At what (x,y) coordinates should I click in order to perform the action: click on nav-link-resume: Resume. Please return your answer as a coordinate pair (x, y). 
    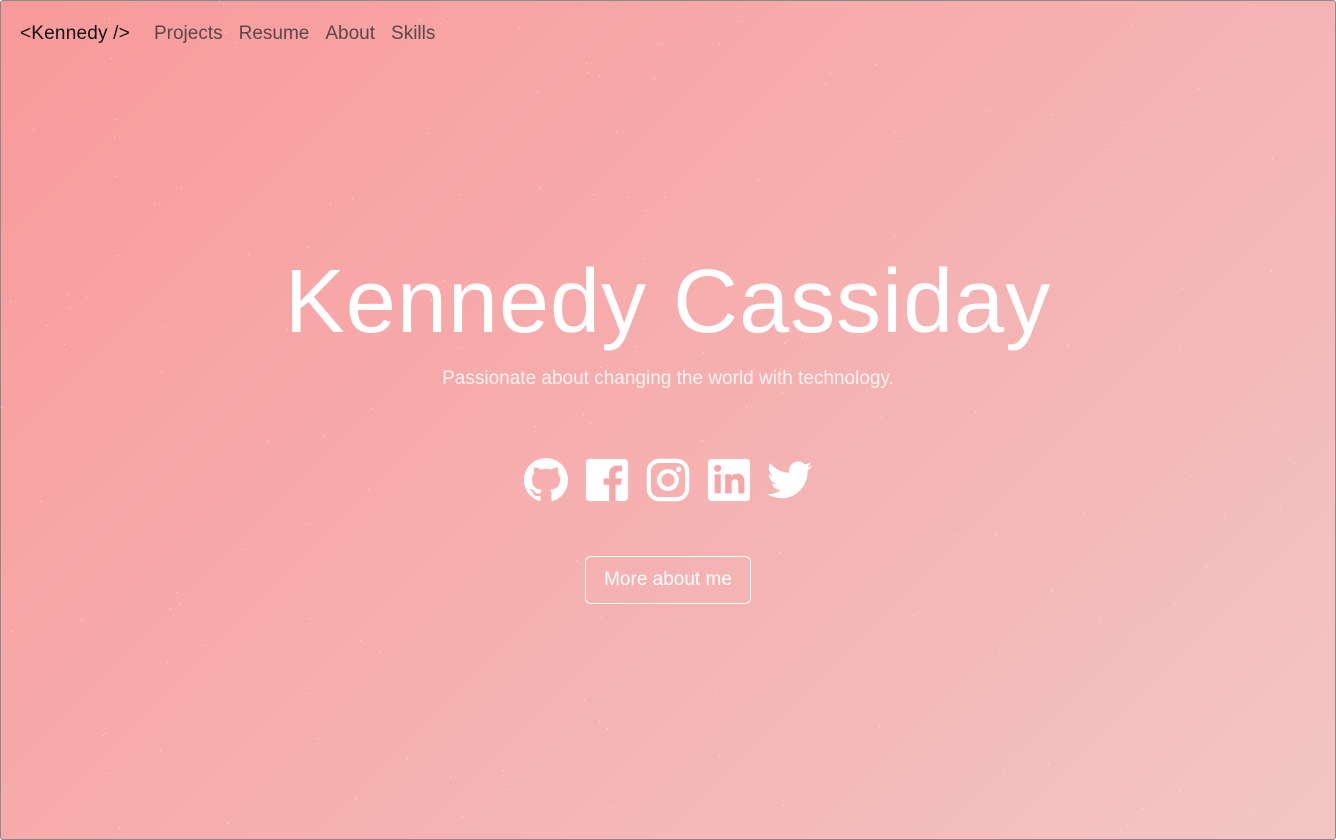
    Looking at the image, I should click on (274, 34).